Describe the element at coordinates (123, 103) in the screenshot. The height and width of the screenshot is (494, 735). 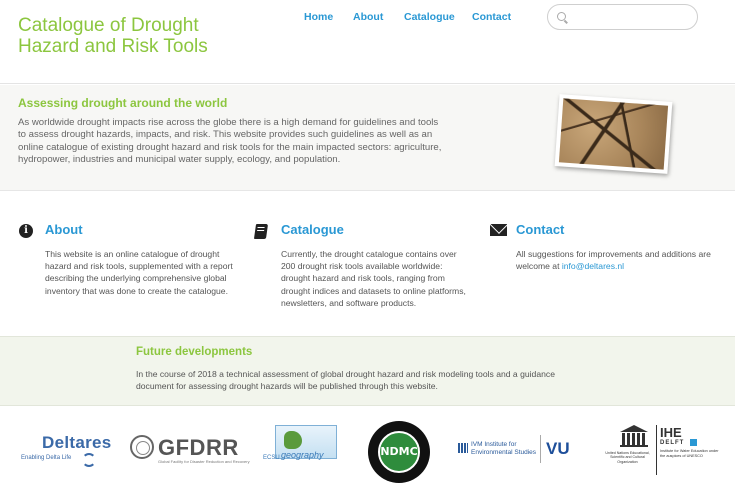
I see `intro-heading: Assessing drought around the world` at that location.